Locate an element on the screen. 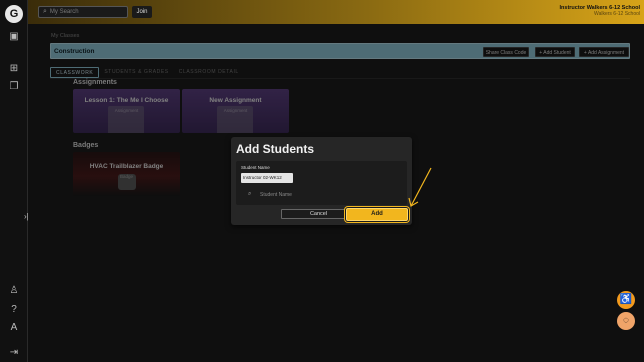  student-search-input: Student Name is located at coordinates (276, 195).